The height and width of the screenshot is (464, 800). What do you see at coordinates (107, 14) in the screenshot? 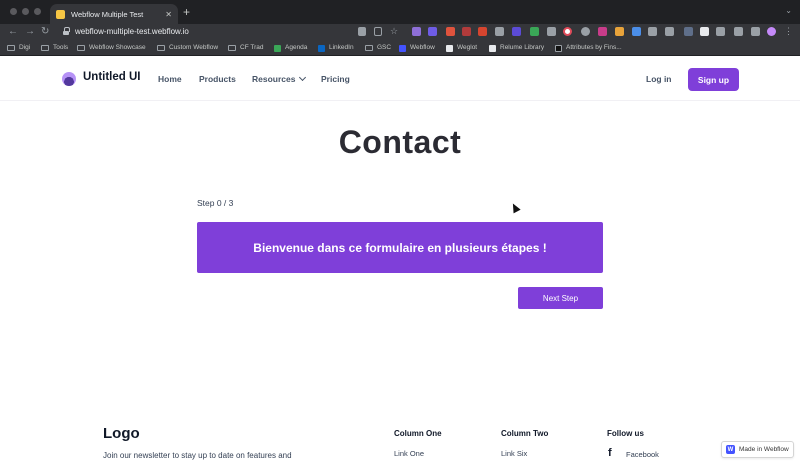
I see `tab-title: Webflow Multiple Test` at bounding box center [107, 14].